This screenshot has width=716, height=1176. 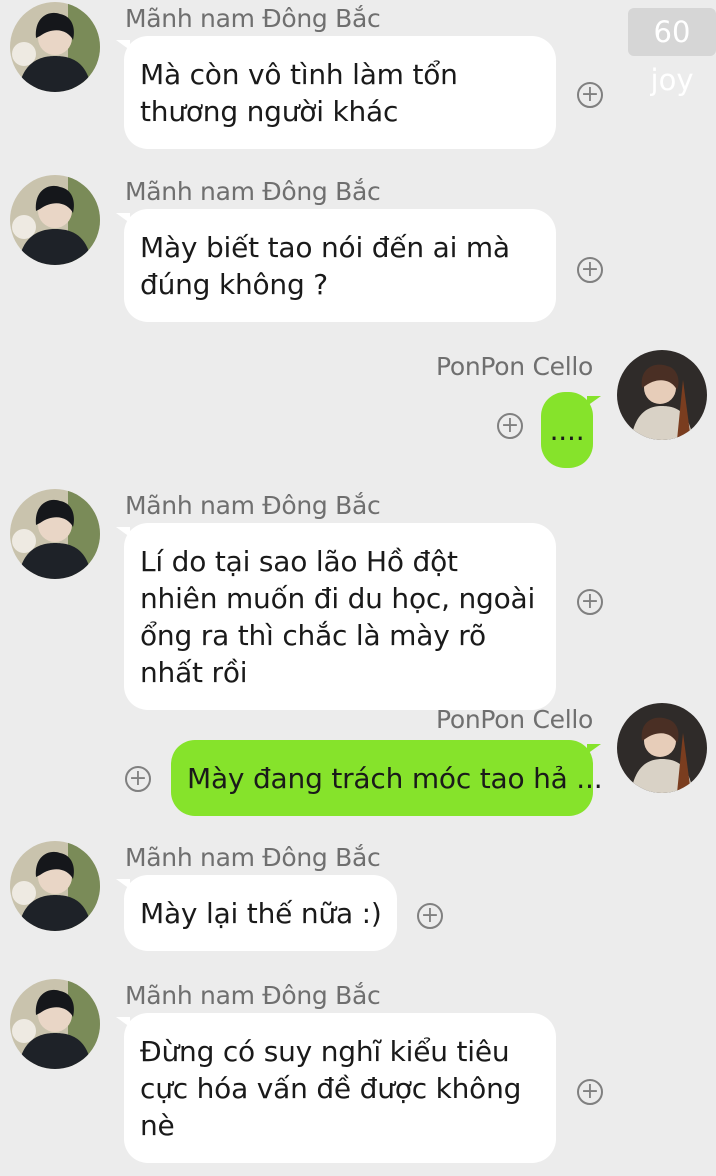 What do you see at coordinates (336, 265) in the screenshot?
I see `message-bubble: Mày biết tao nói đến ai mà đúng không ?` at bounding box center [336, 265].